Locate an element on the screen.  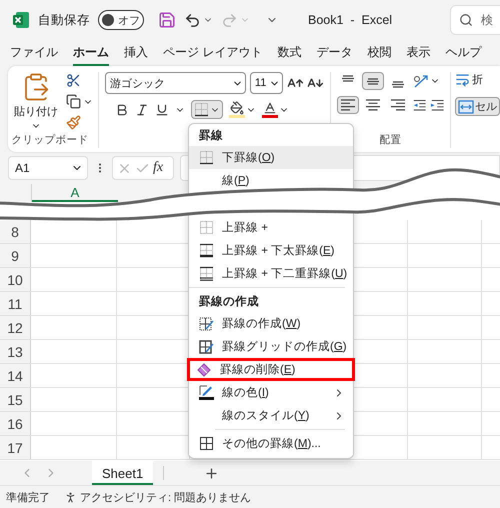
menu-item: 下罫線(O) is located at coordinates (271, 157).